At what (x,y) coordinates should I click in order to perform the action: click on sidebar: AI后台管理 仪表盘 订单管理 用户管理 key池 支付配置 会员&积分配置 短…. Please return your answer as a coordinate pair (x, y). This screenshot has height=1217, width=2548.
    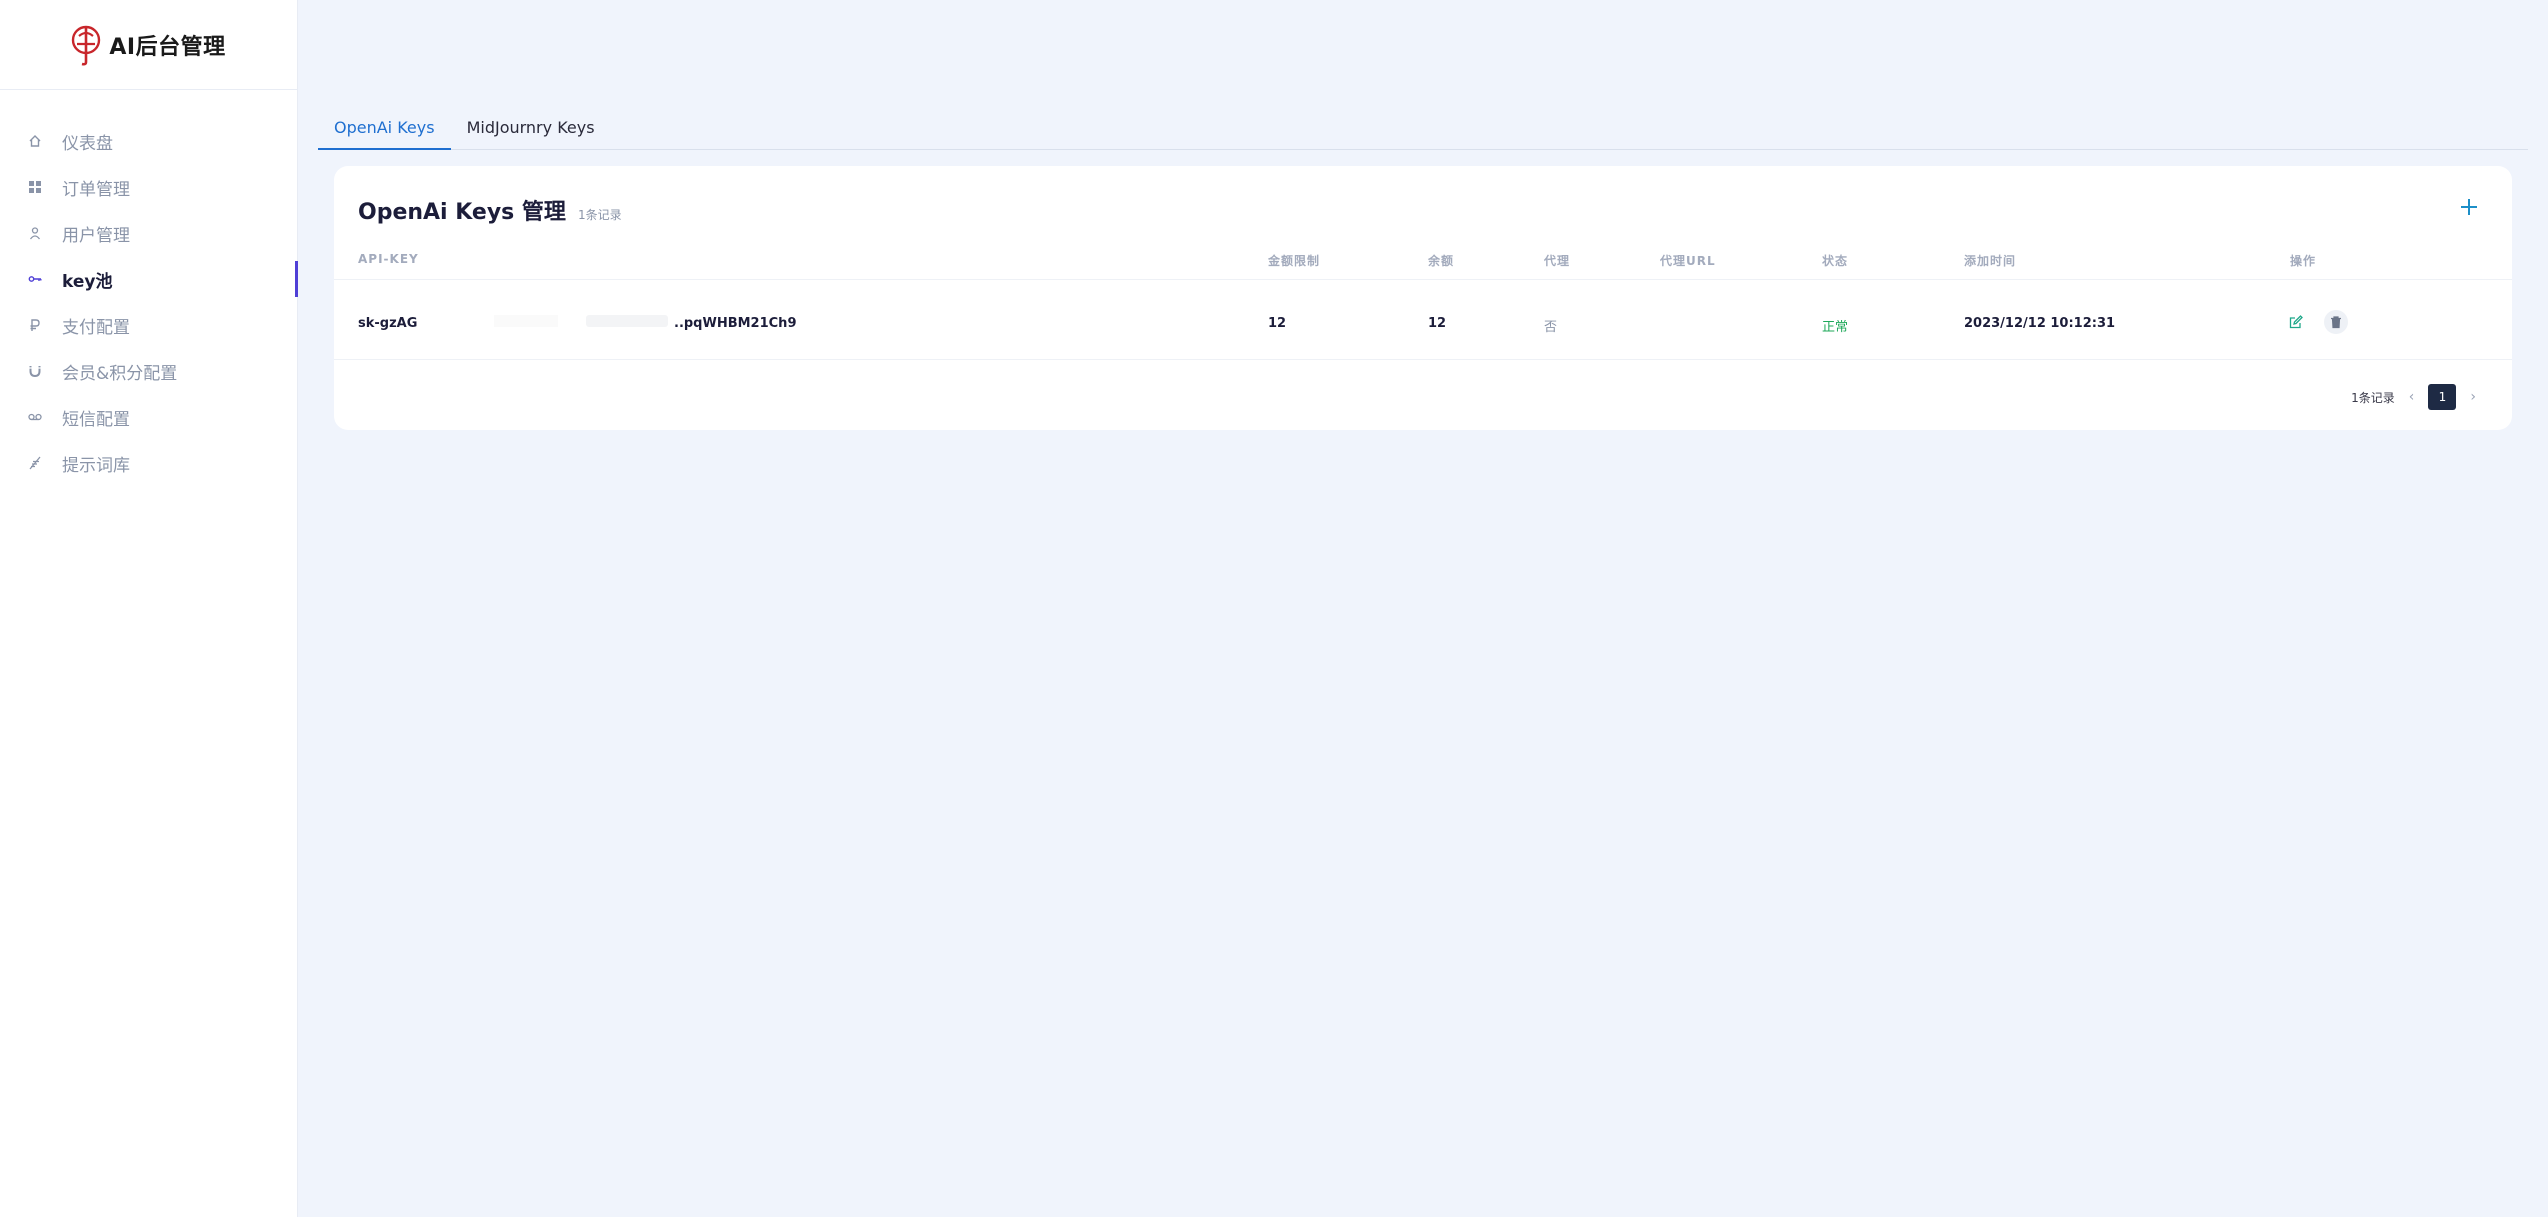
    Looking at the image, I should click on (149, 608).